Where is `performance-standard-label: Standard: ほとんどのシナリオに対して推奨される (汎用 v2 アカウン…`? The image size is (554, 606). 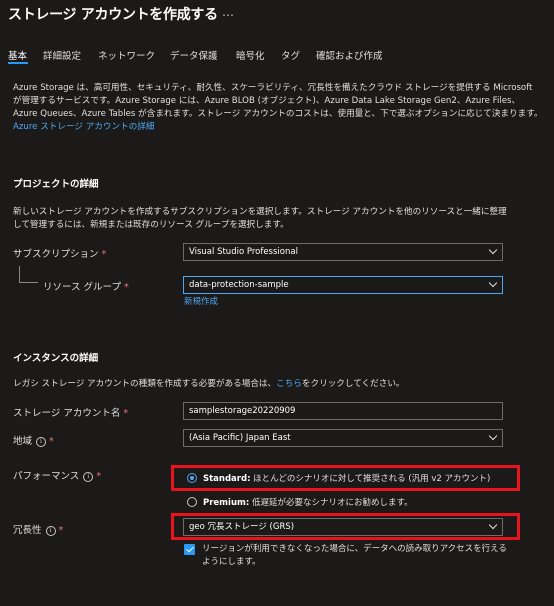 performance-standard-label: Standard: ほとんどのシナリオに対して推奨される (汎用 v2 アカウン… is located at coordinates (346, 478).